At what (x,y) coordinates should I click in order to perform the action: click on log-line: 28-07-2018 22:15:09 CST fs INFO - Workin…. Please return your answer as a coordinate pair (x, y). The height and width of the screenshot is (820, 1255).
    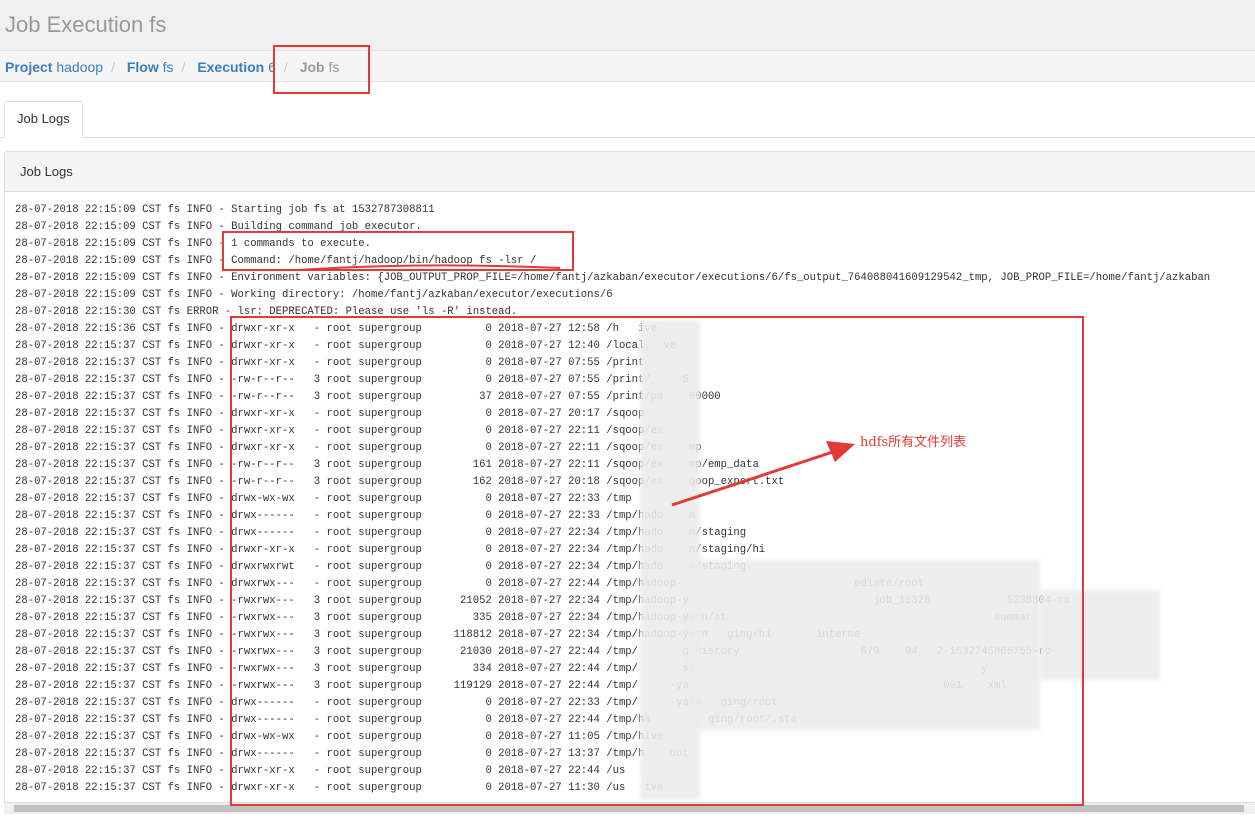
    Looking at the image, I should click on (314, 295).